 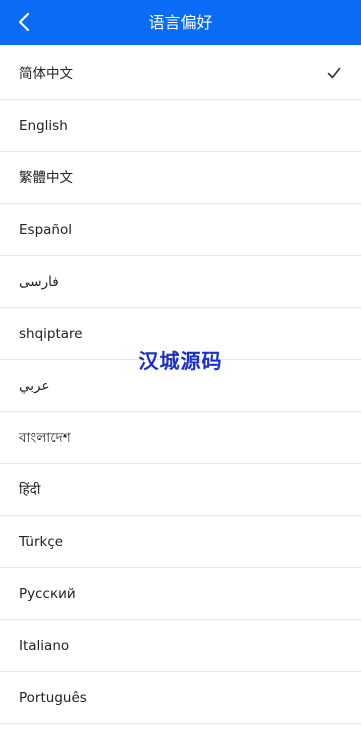 I want to click on language-option-label: বাংলাদেশ, so click(x=45, y=438).